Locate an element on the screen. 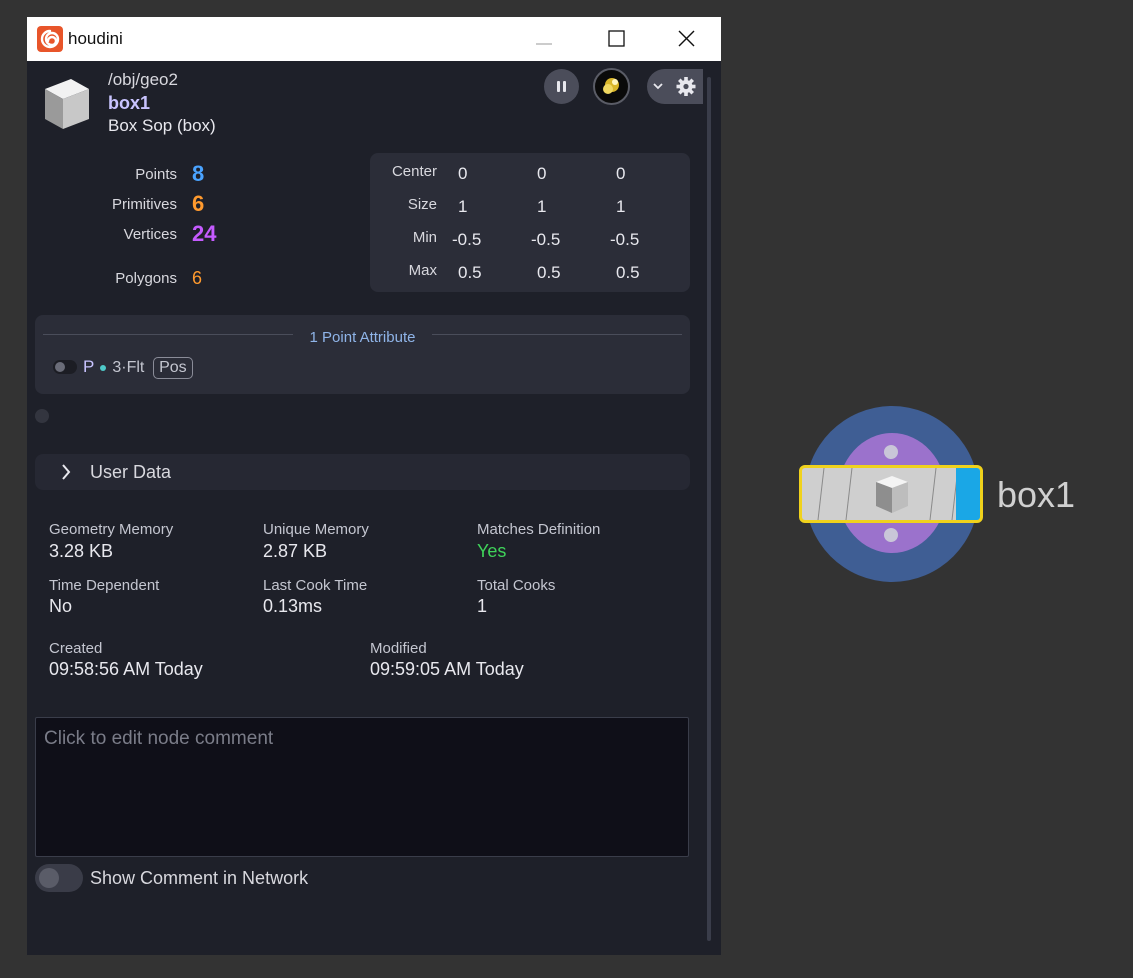 The image size is (1133, 978). options-menu-button is located at coordinates (675, 86).